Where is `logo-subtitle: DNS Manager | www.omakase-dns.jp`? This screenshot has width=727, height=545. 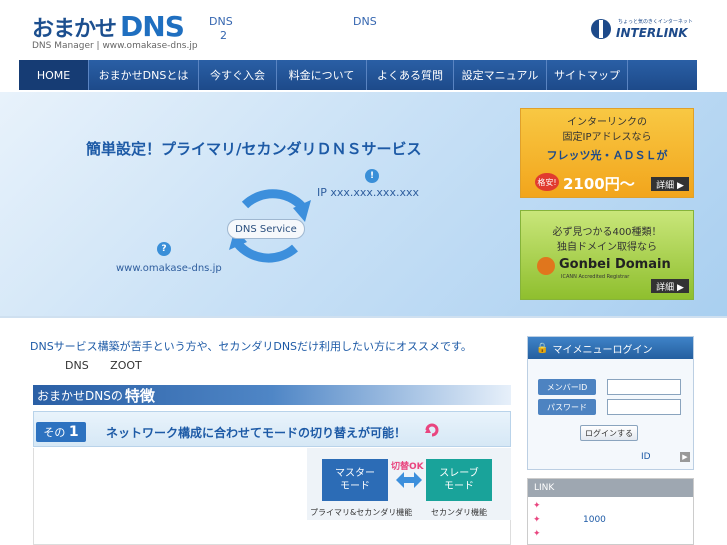
logo-subtitle: DNS Manager | www.omakase-dns.jp is located at coordinates (115, 46).